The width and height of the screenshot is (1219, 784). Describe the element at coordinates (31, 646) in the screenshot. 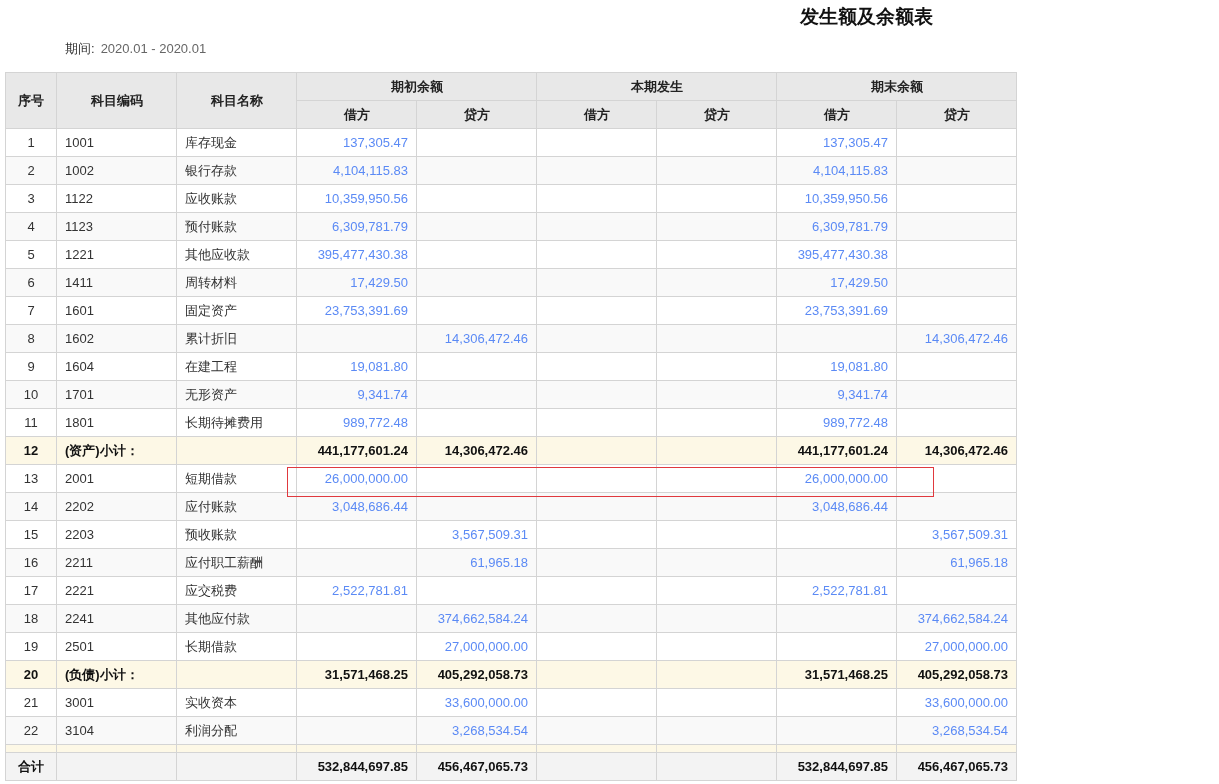

I see `row-number-cell: 19` at that location.